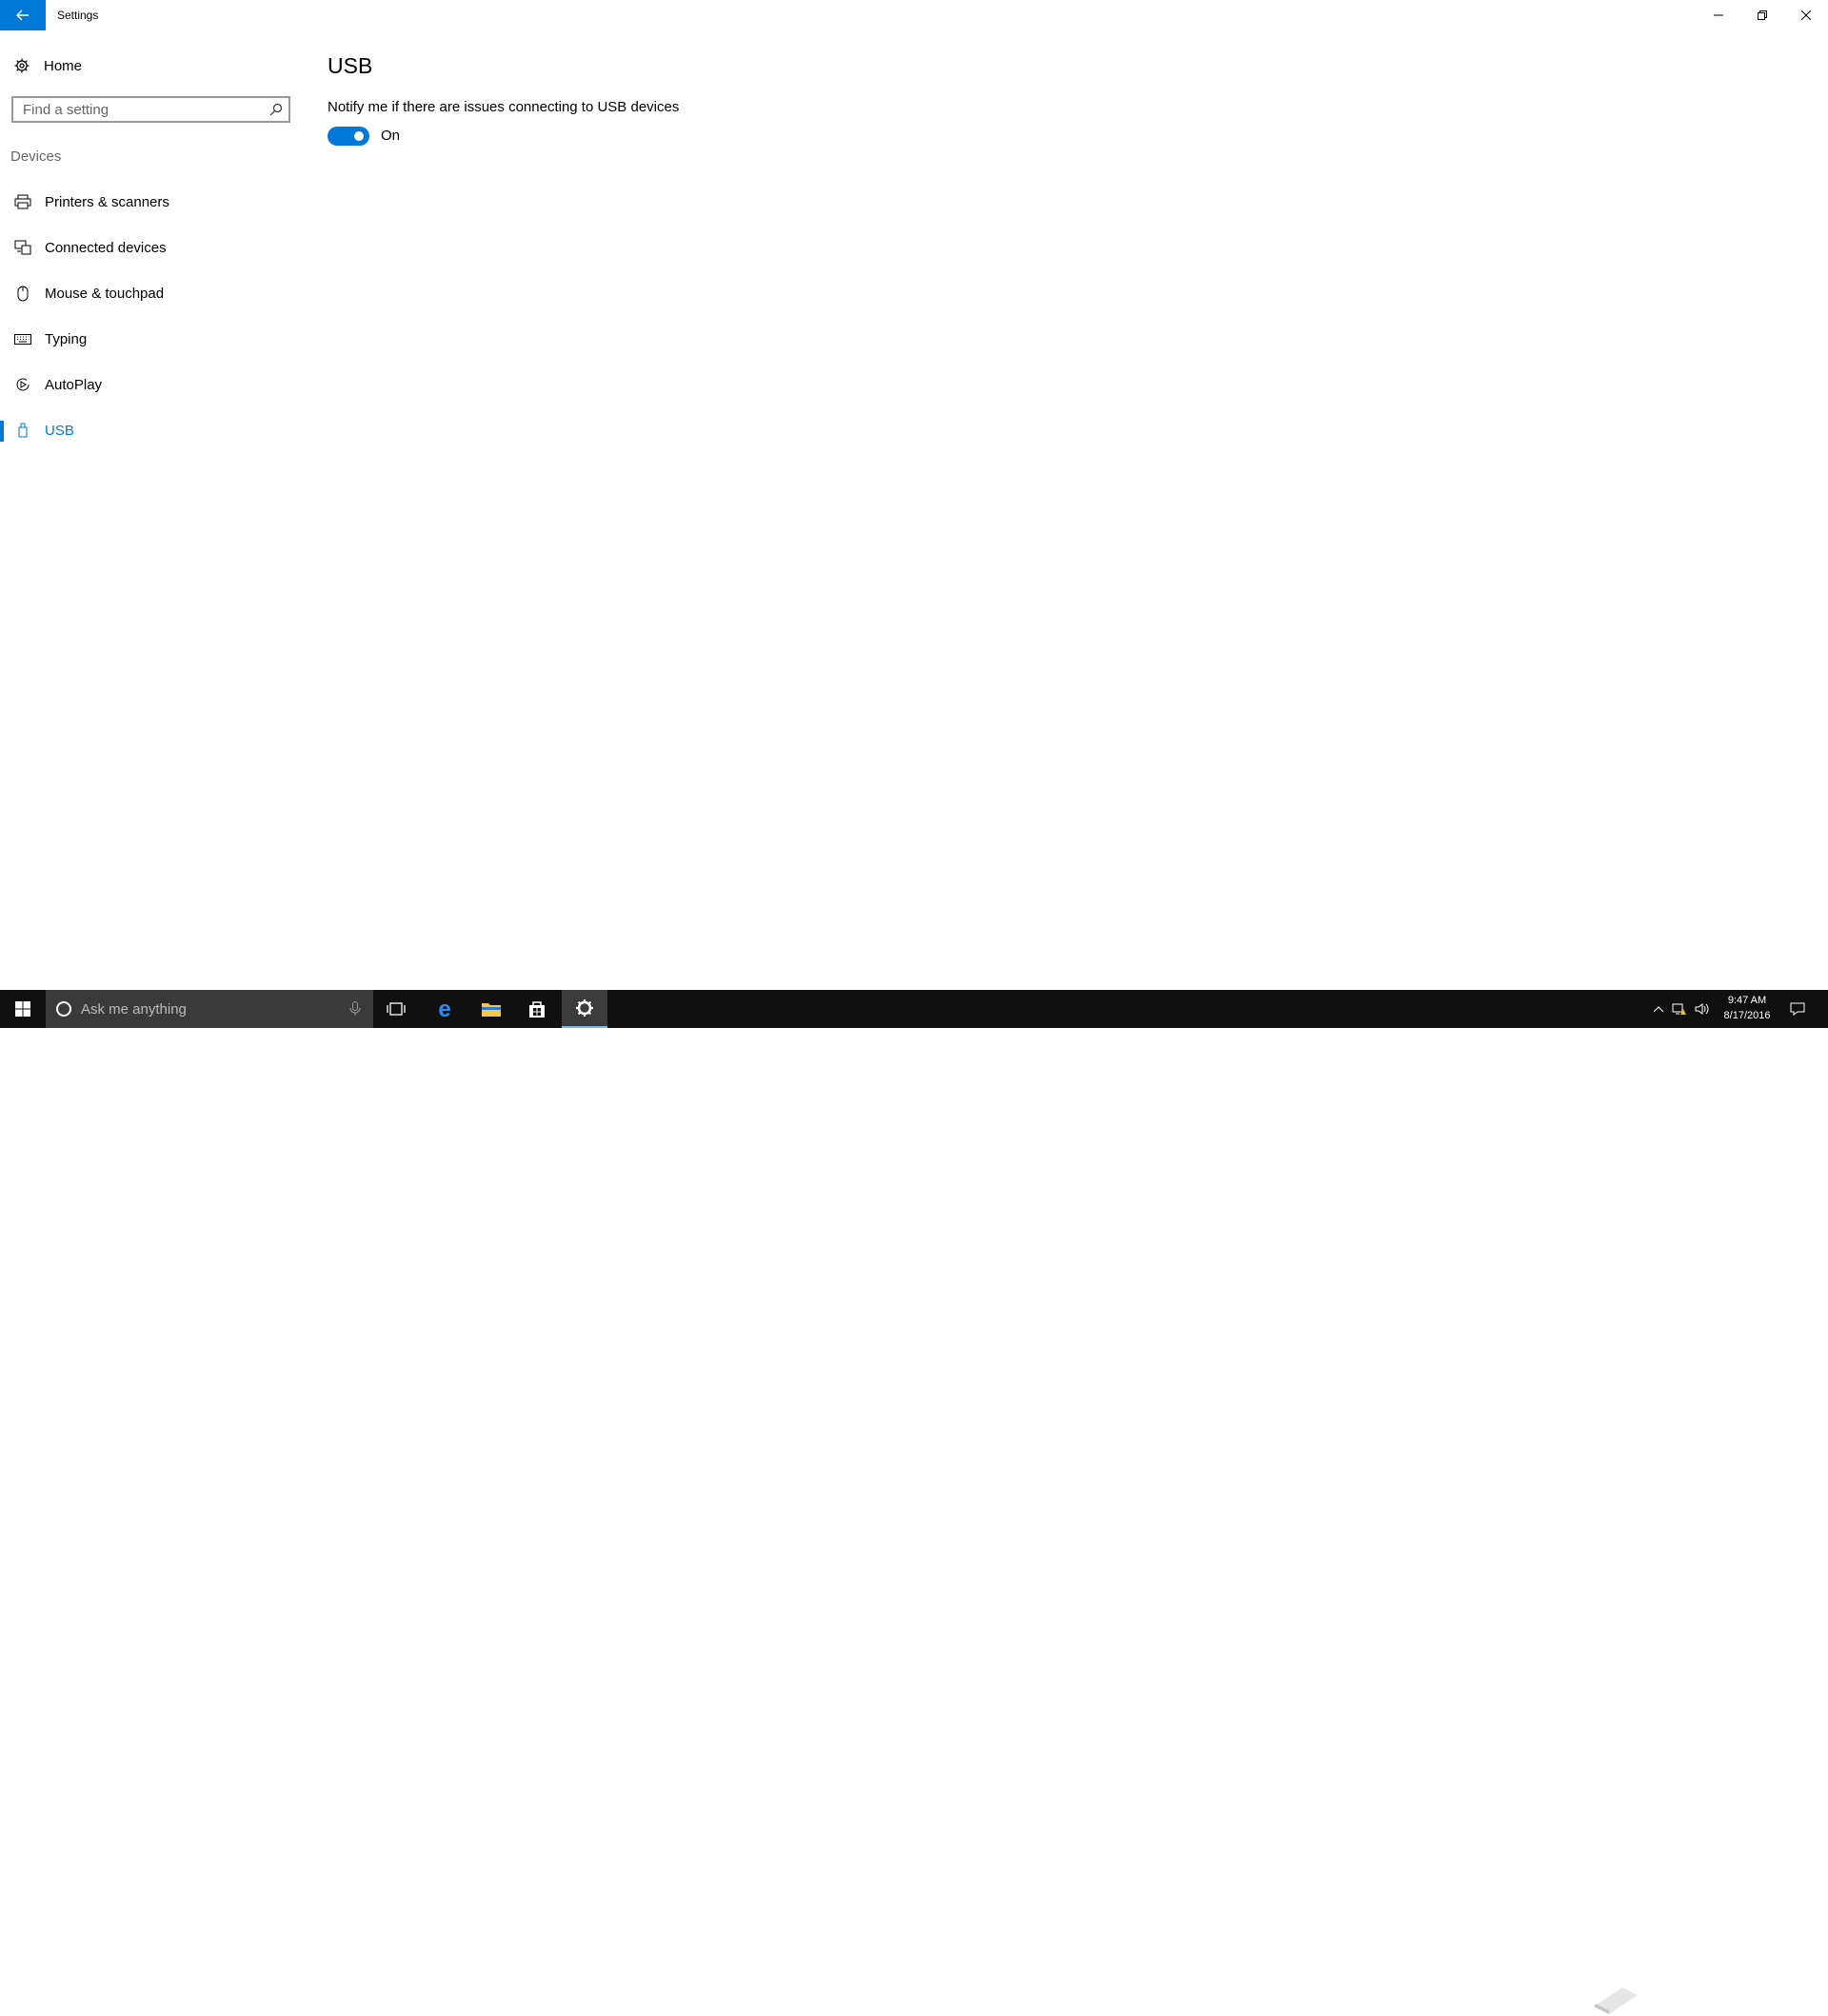 The height and width of the screenshot is (2016, 1828). I want to click on cortana-icon, so click(63, 1009).